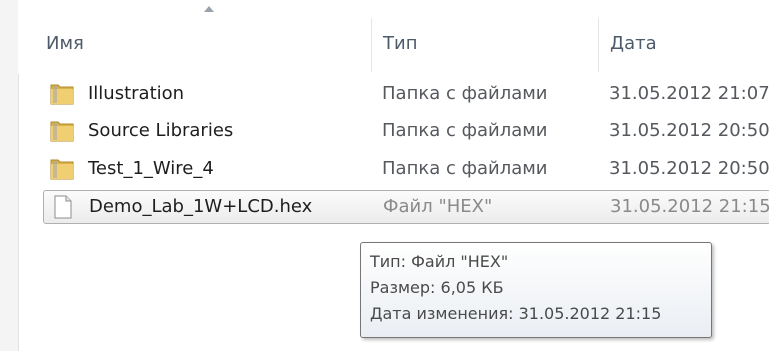 The width and height of the screenshot is (769, 351). Describe the element at coordinates (65, 43) in the screenshot. I see `column-header-name-label: Имя` at that location.